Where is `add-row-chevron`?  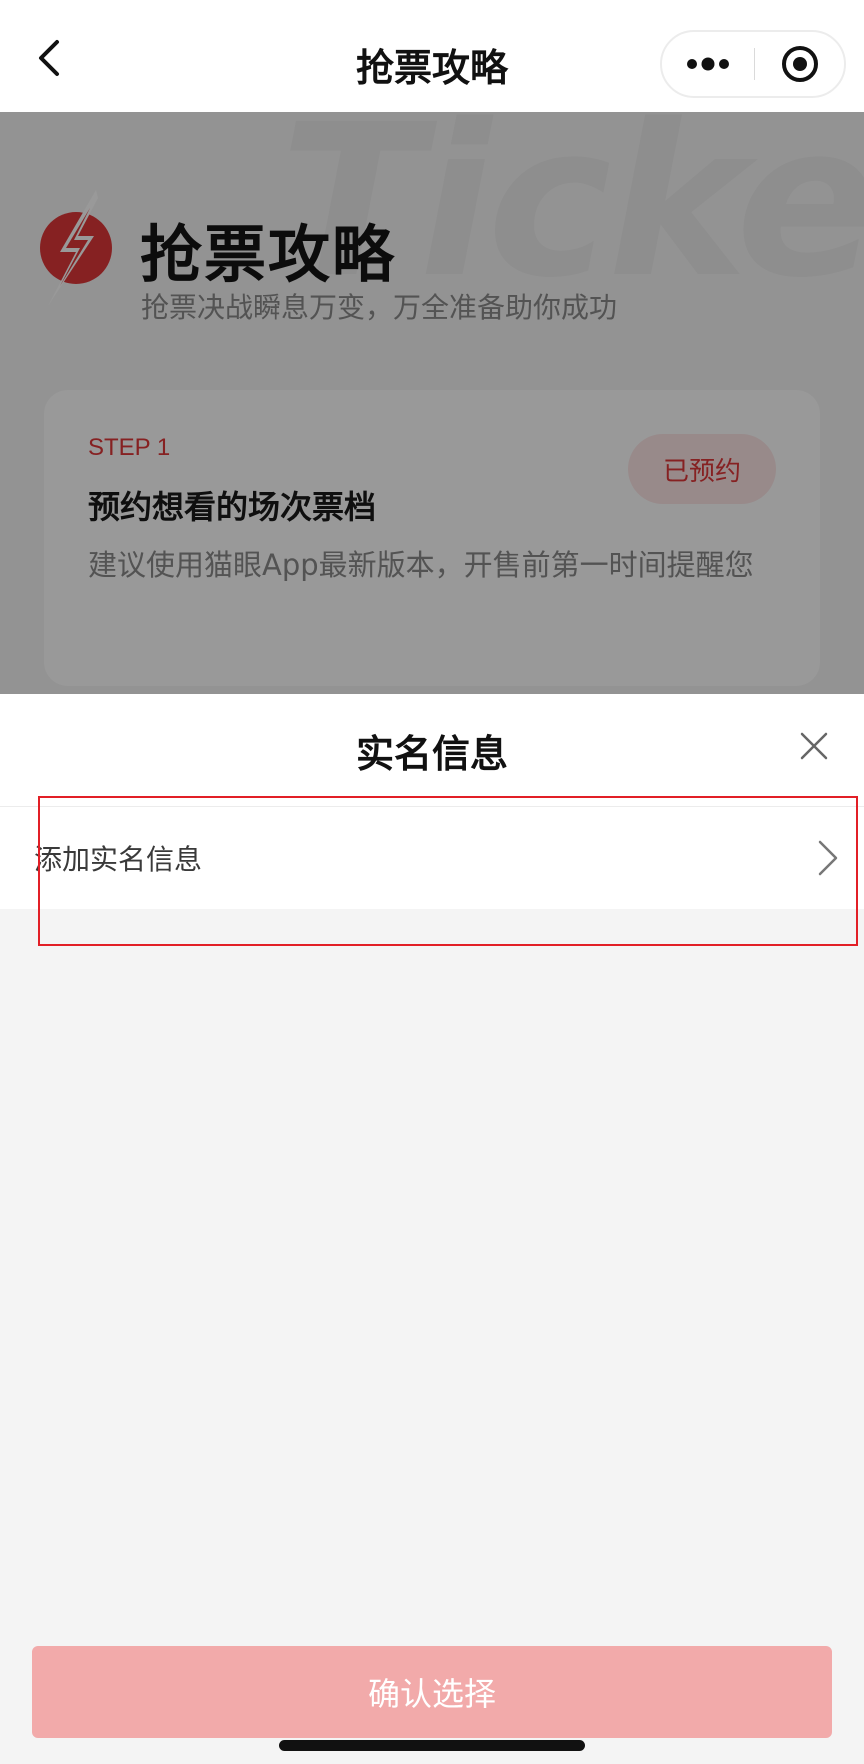
add-row-chevron is located at coordinates (828, 858).